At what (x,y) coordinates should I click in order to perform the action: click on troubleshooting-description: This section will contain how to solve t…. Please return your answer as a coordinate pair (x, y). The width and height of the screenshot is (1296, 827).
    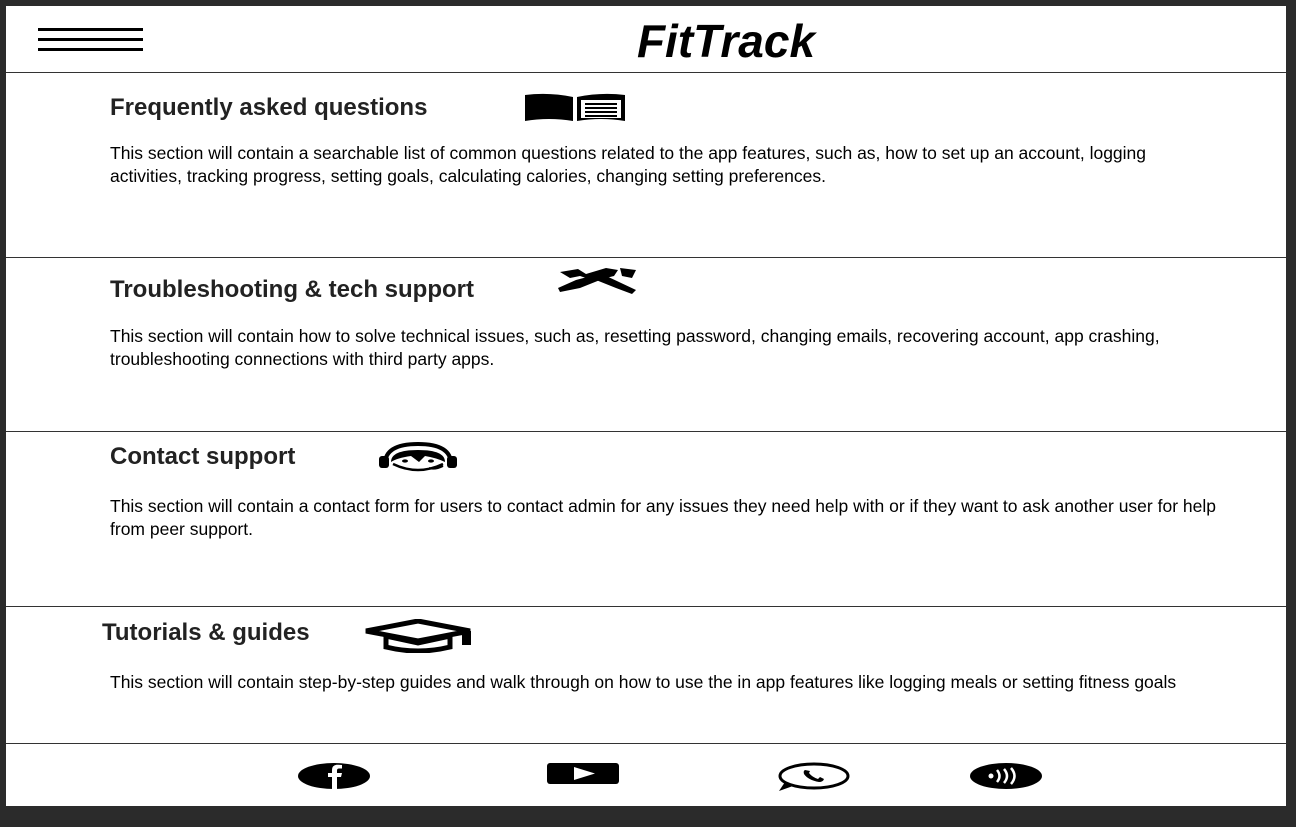
    Looking at the image, I should click on (635, 347).